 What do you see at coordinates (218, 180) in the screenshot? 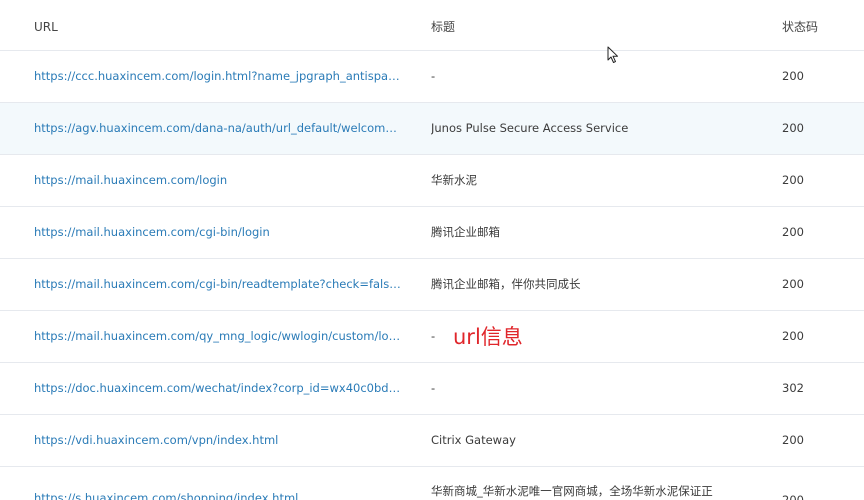
I see `url-link: https://mail.huaxincem.com/login` at bounding box center [218, 180].